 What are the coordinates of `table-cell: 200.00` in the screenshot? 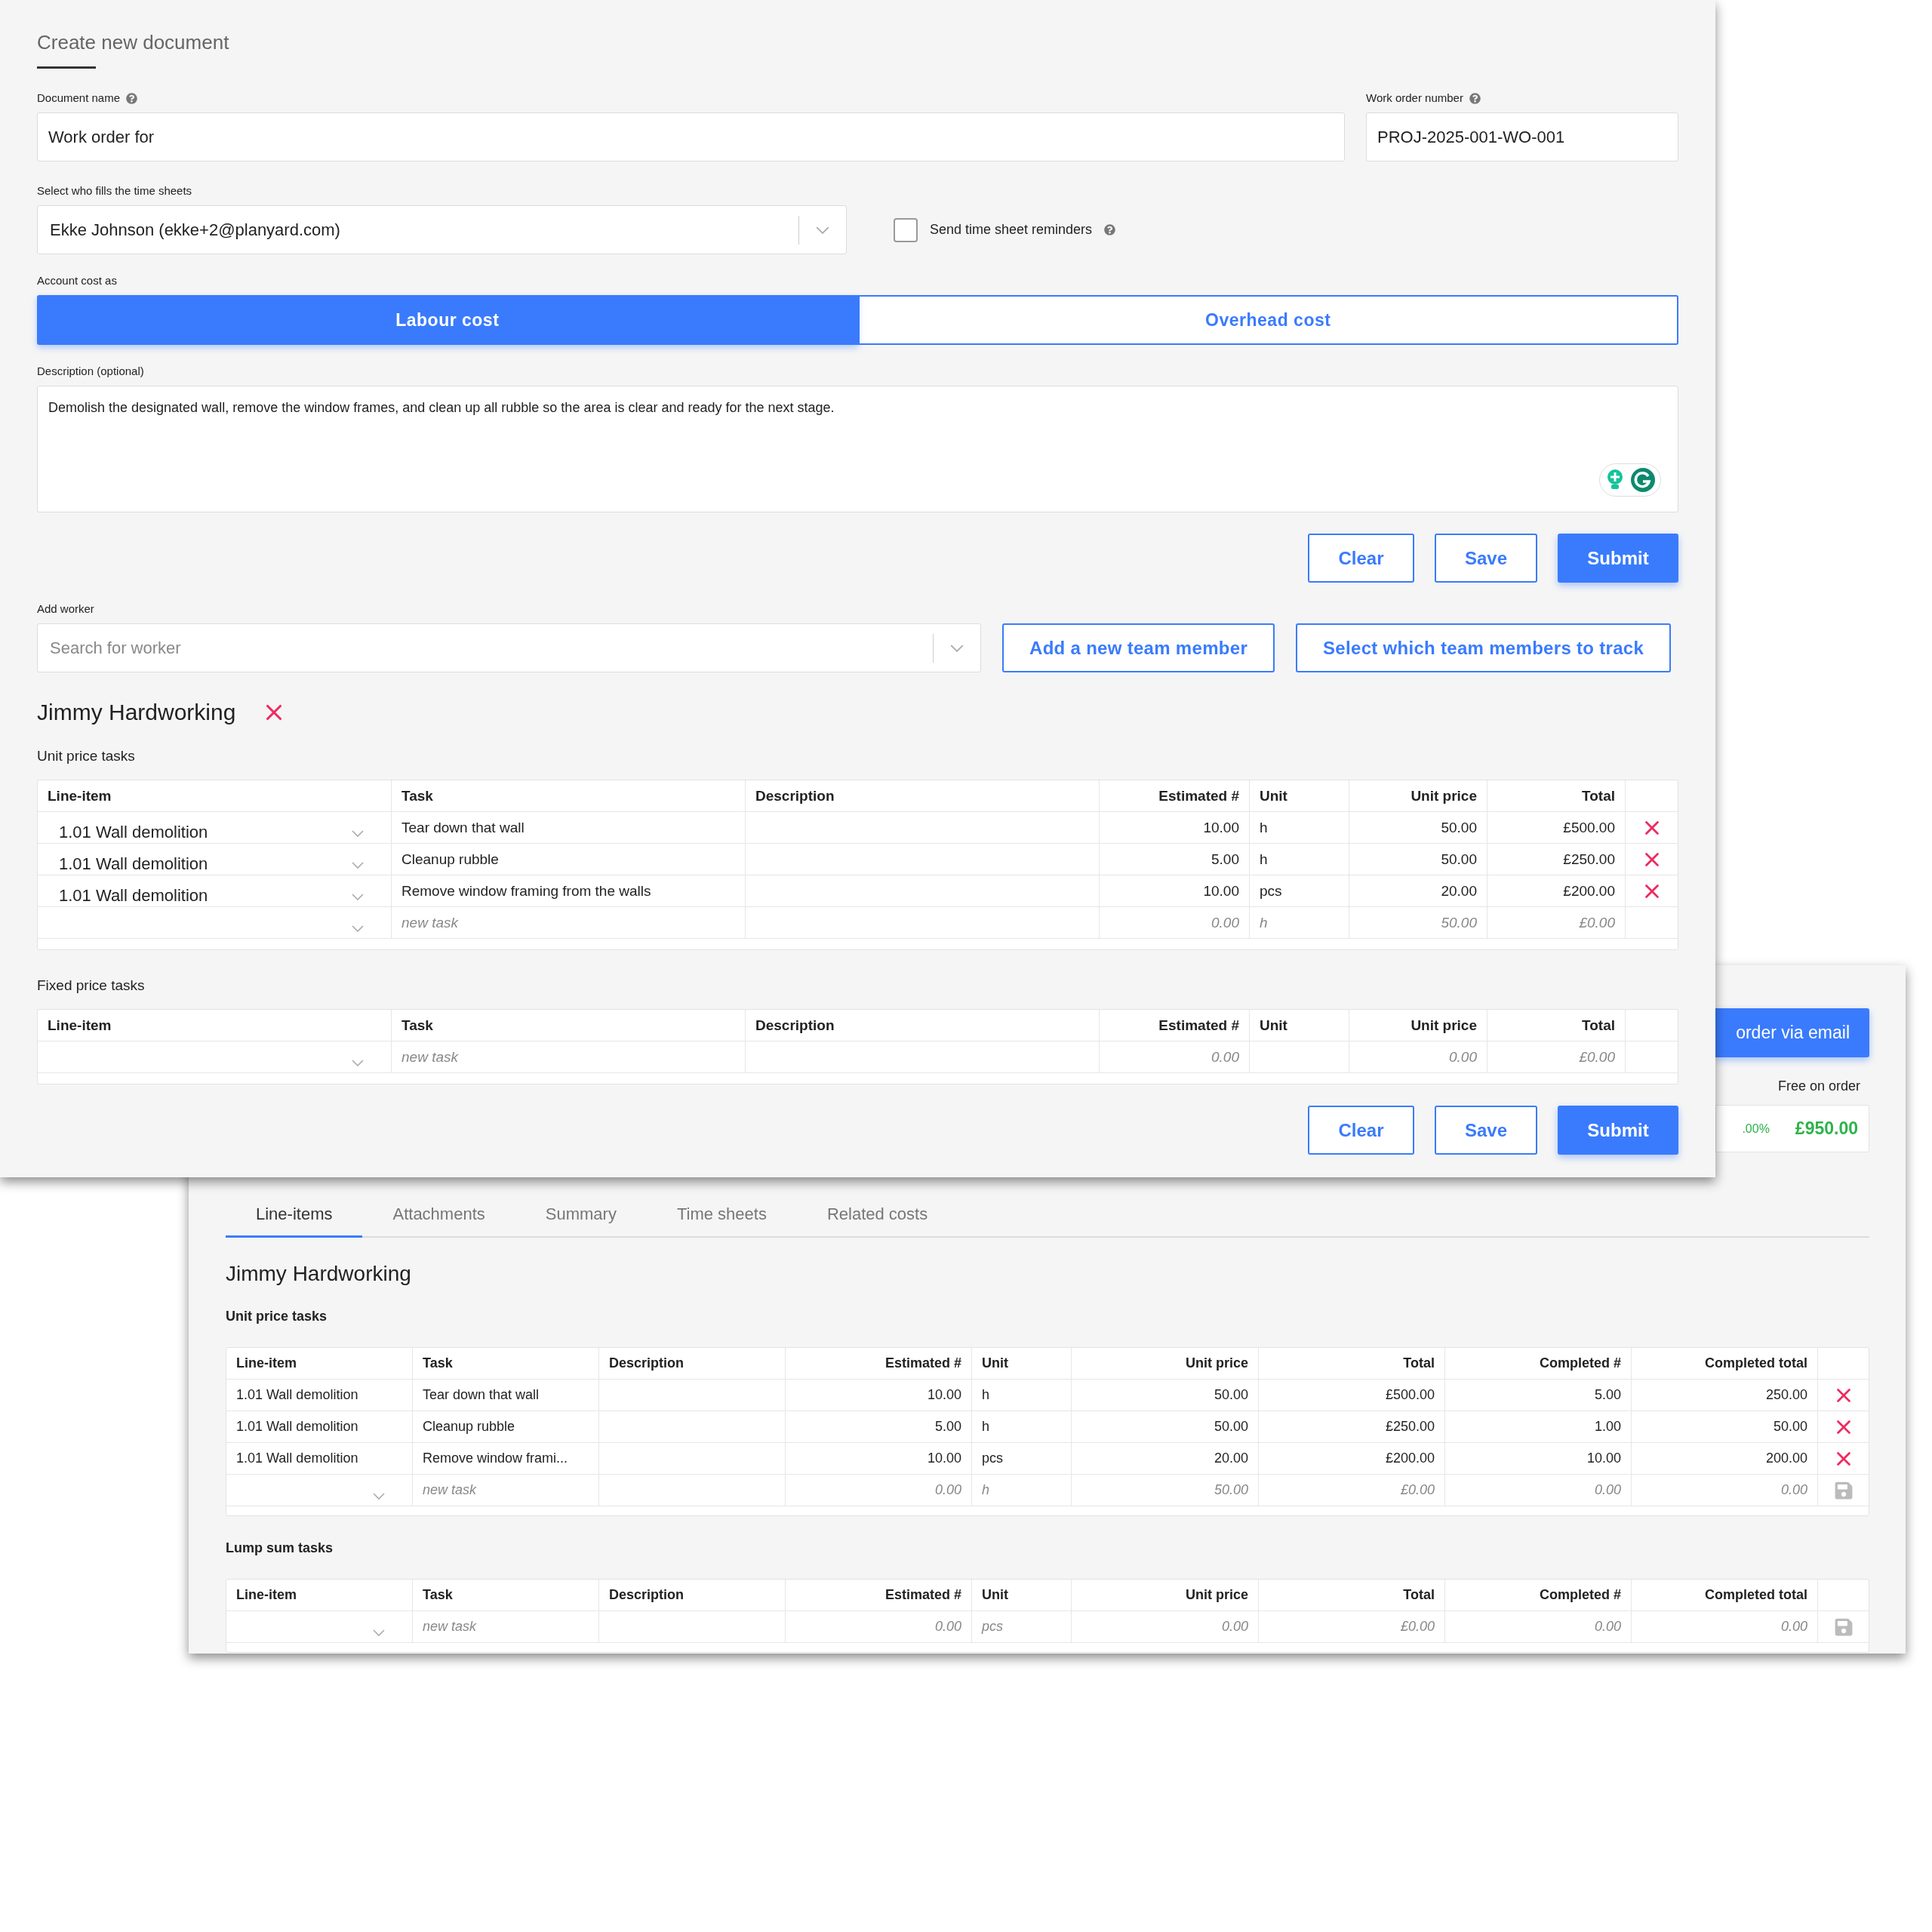 It's located at (1725, 1459).